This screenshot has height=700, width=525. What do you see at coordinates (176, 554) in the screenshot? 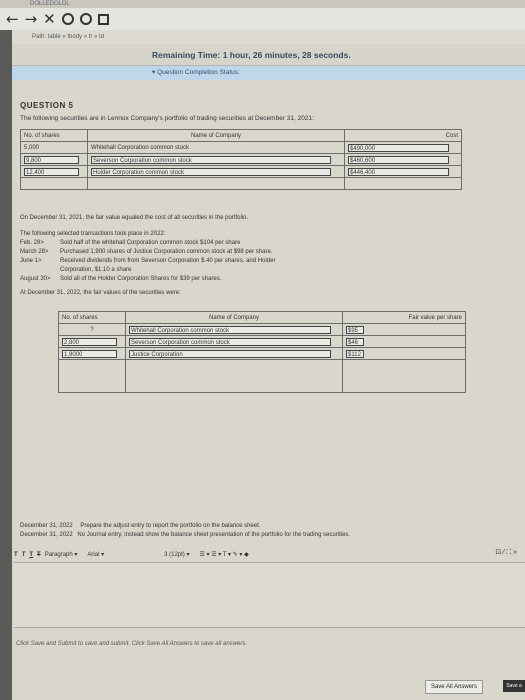
I see `font-size-select: 3 (12pt) ▾` at bounding box center [176, 554].